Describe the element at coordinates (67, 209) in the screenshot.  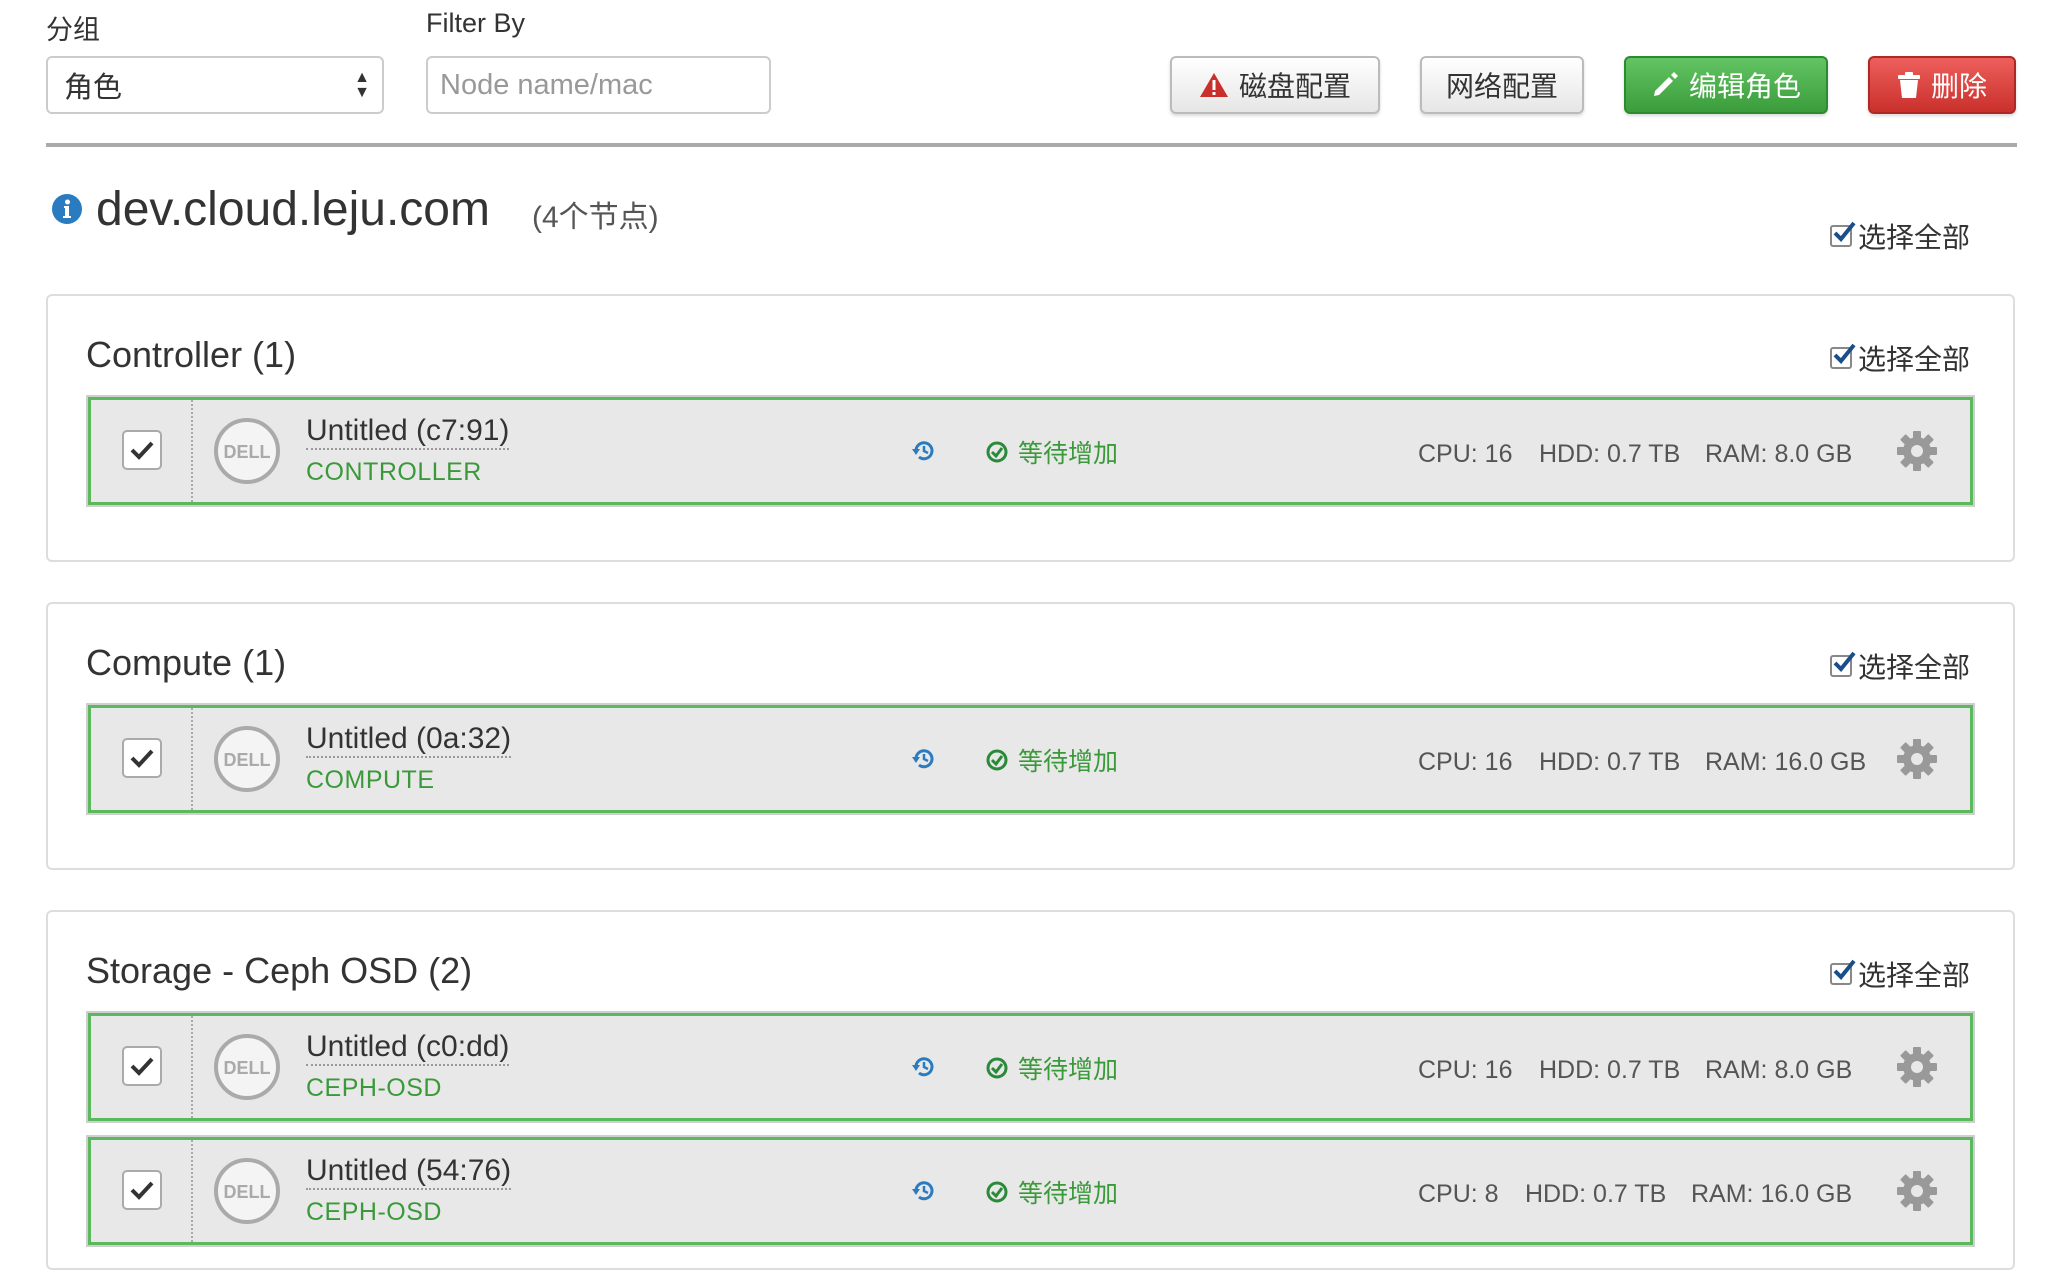
I see `info-icon` at that location.